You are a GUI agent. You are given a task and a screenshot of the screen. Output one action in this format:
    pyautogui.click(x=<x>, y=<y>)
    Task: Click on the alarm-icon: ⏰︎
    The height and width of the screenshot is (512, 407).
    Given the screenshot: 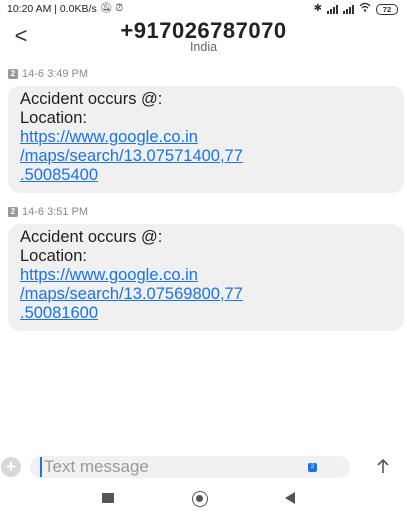 What is the action you would take?
    pyautogui.click(x=119, y=8)
    